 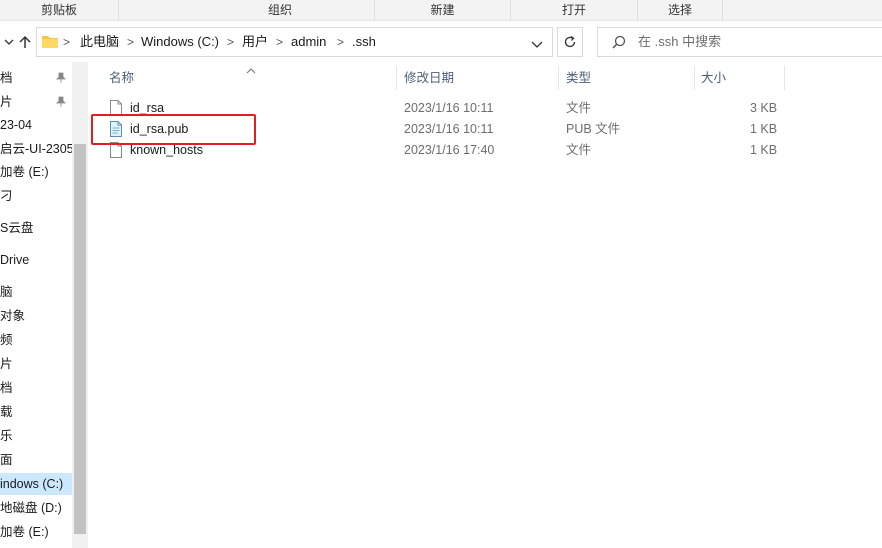 What do you see at coordinates (680, 41) in the screenshot?
I see `search-placeholder: 在 .ssh 中搜索` at bounding box center [680, 41].